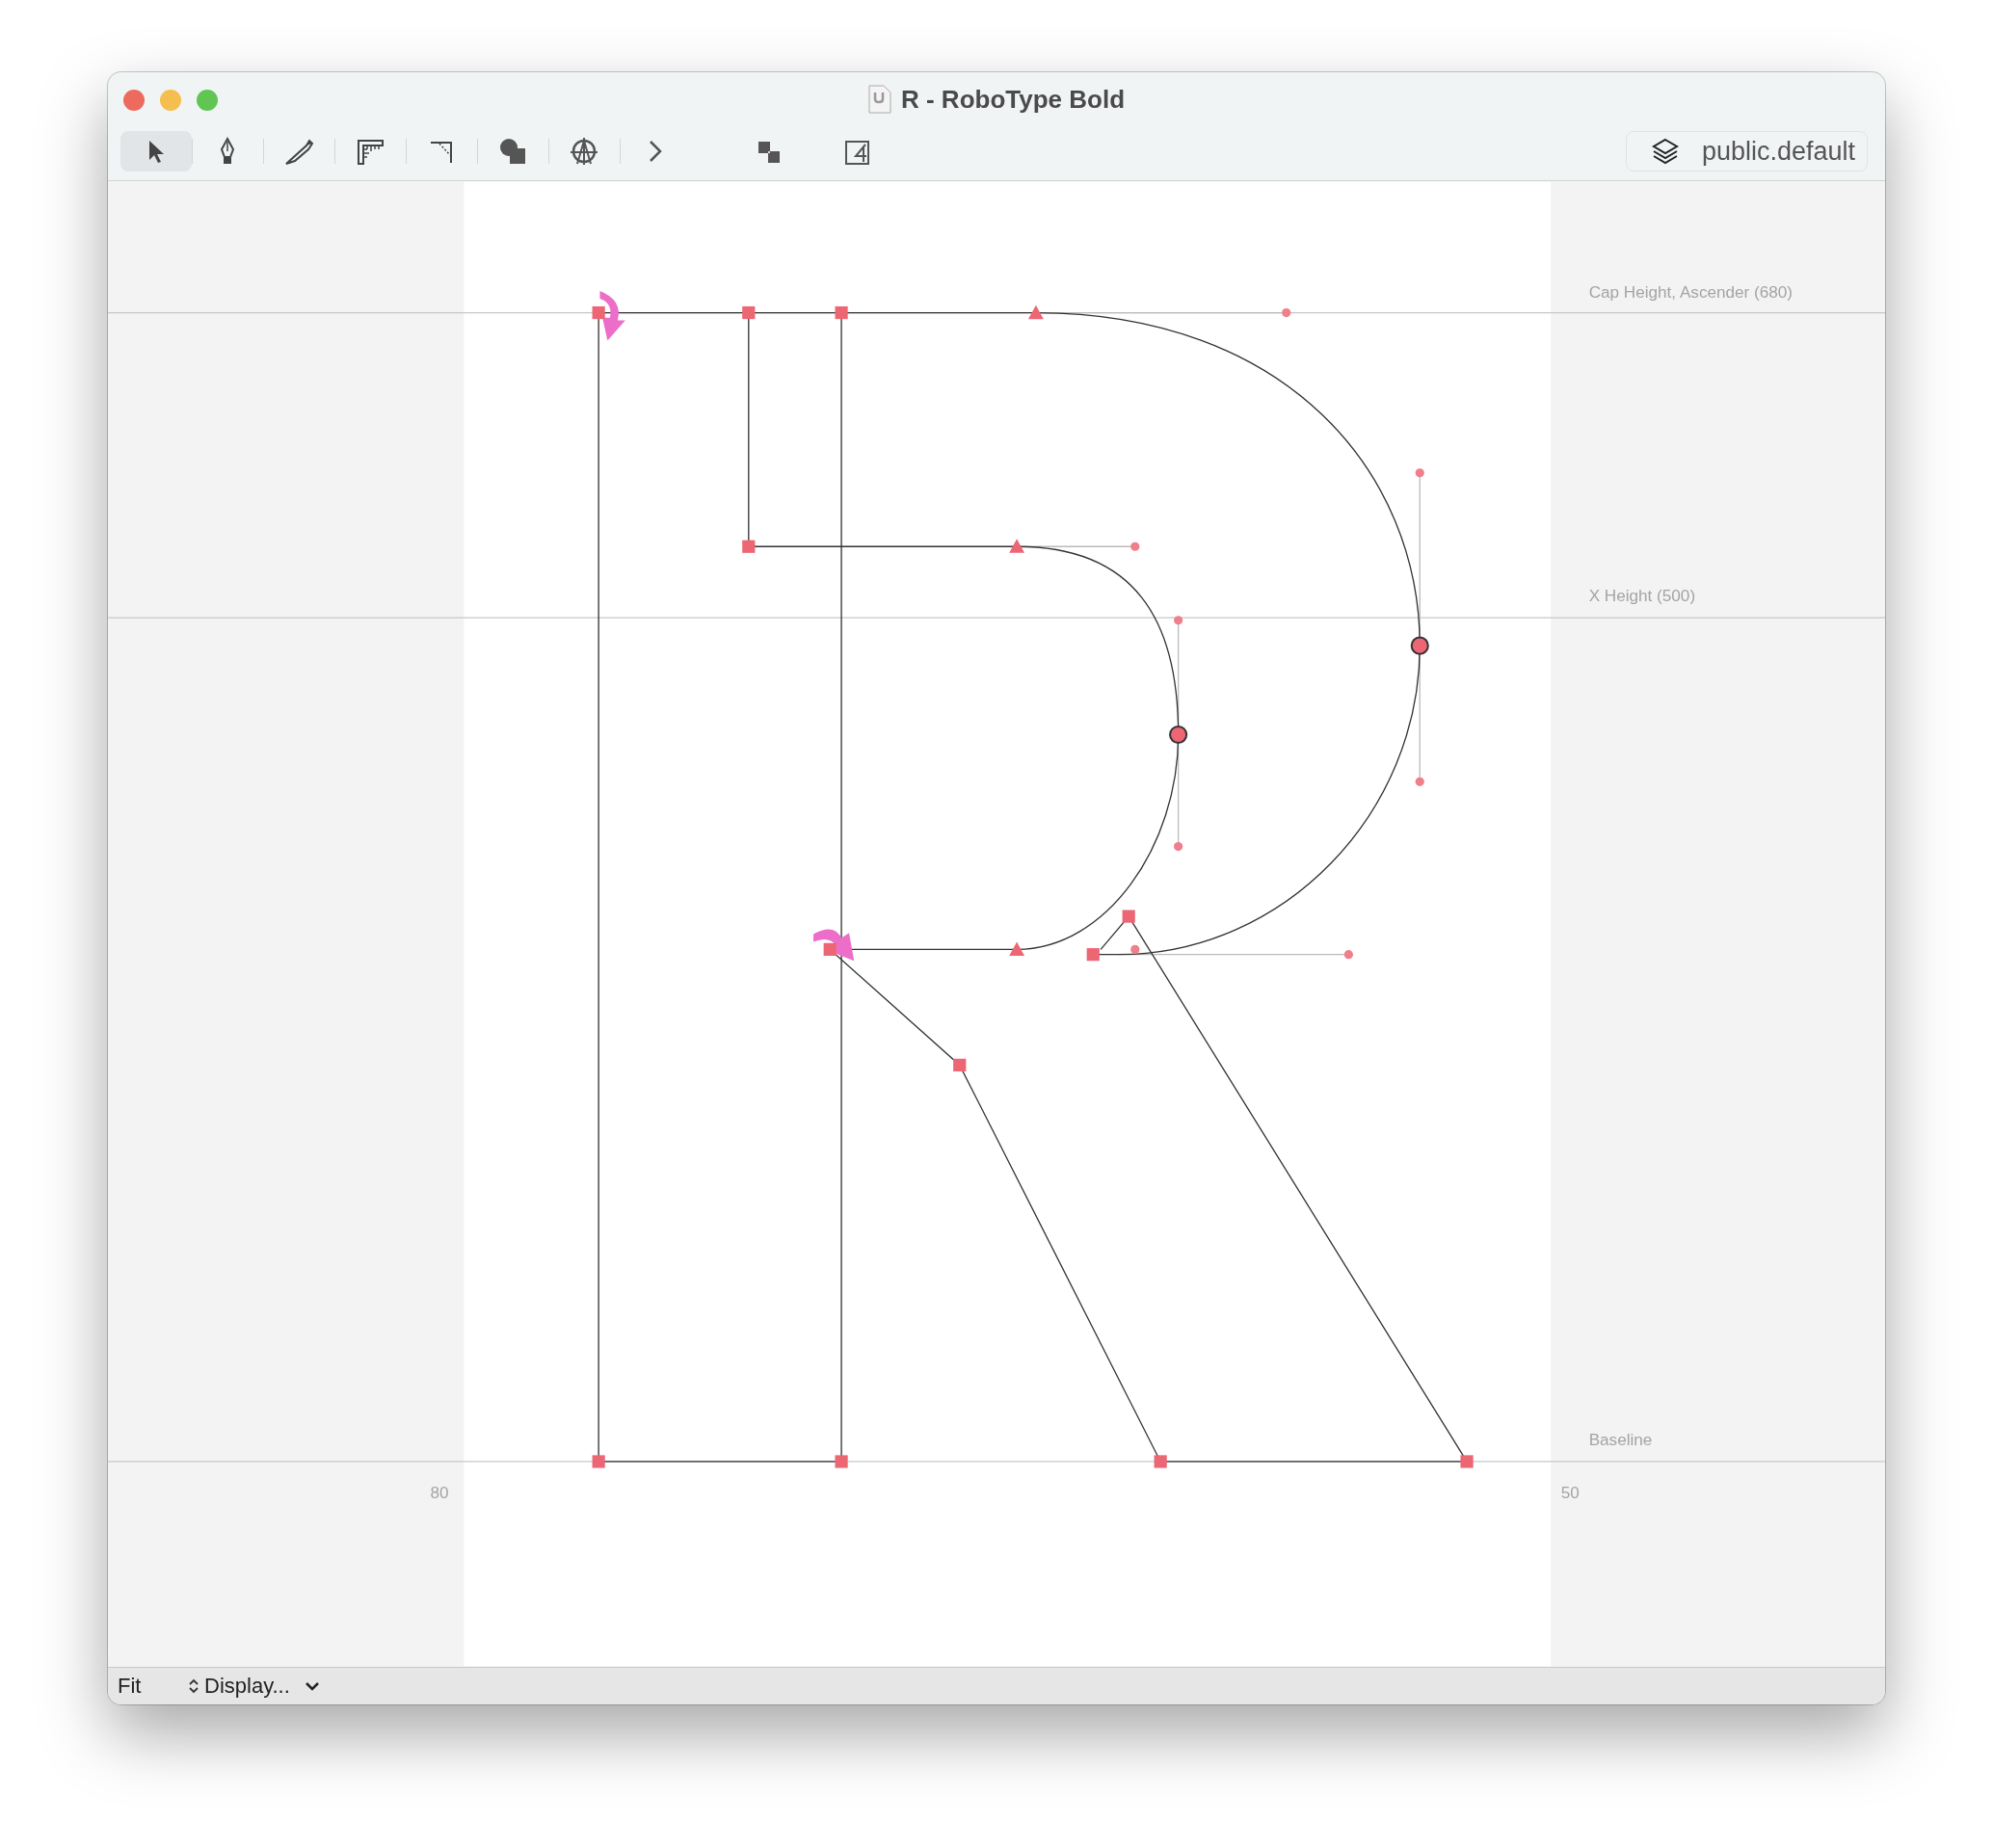 The image size is (1993, 1848). What do you see at coordinates (513, 151) in the screenshot?
I see `shapes-icon` at bounding box center [513, 151].